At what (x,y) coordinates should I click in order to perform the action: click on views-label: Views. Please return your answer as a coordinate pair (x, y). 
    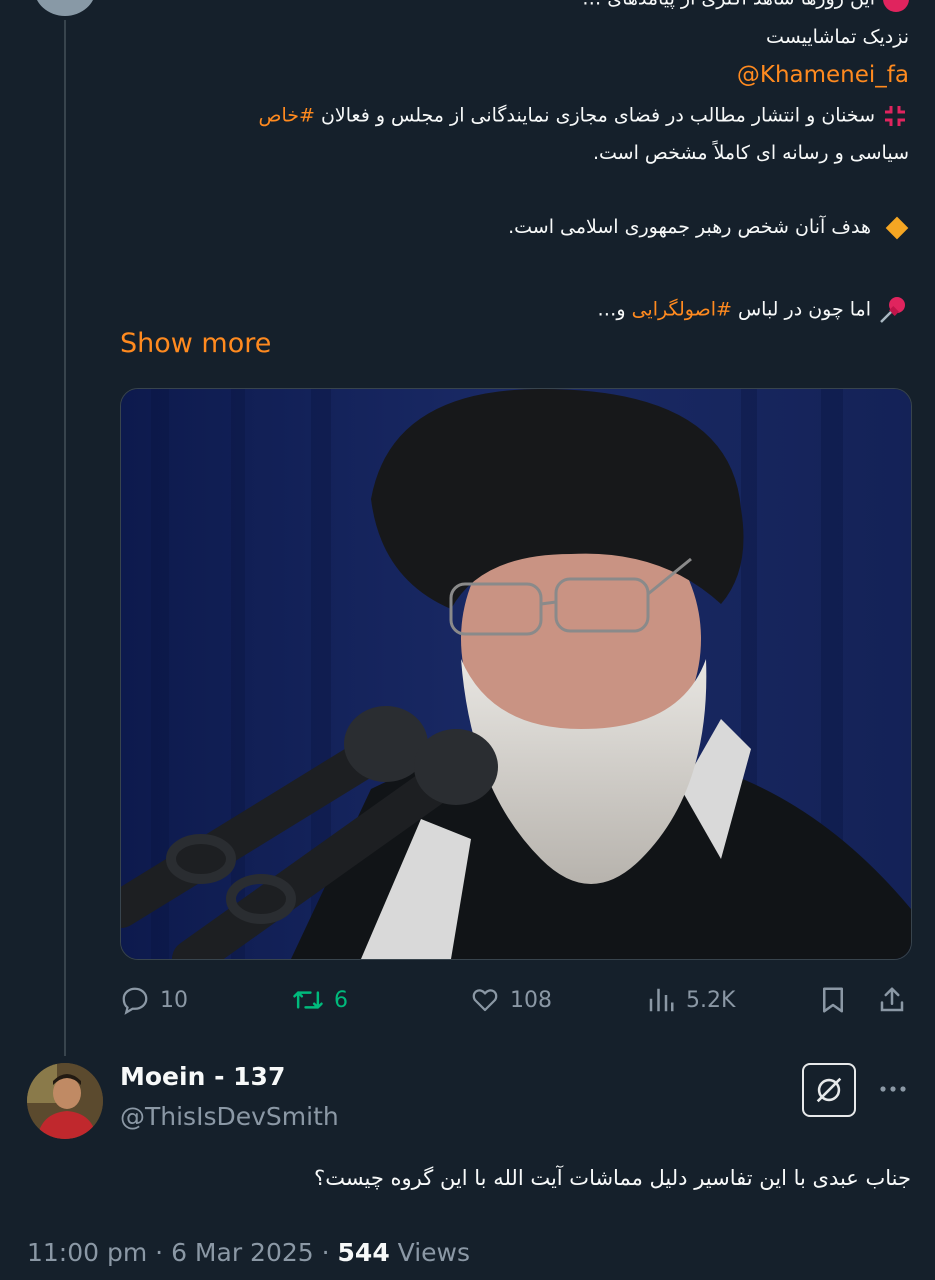
    Looking at the image, I should click on (434, 1252).